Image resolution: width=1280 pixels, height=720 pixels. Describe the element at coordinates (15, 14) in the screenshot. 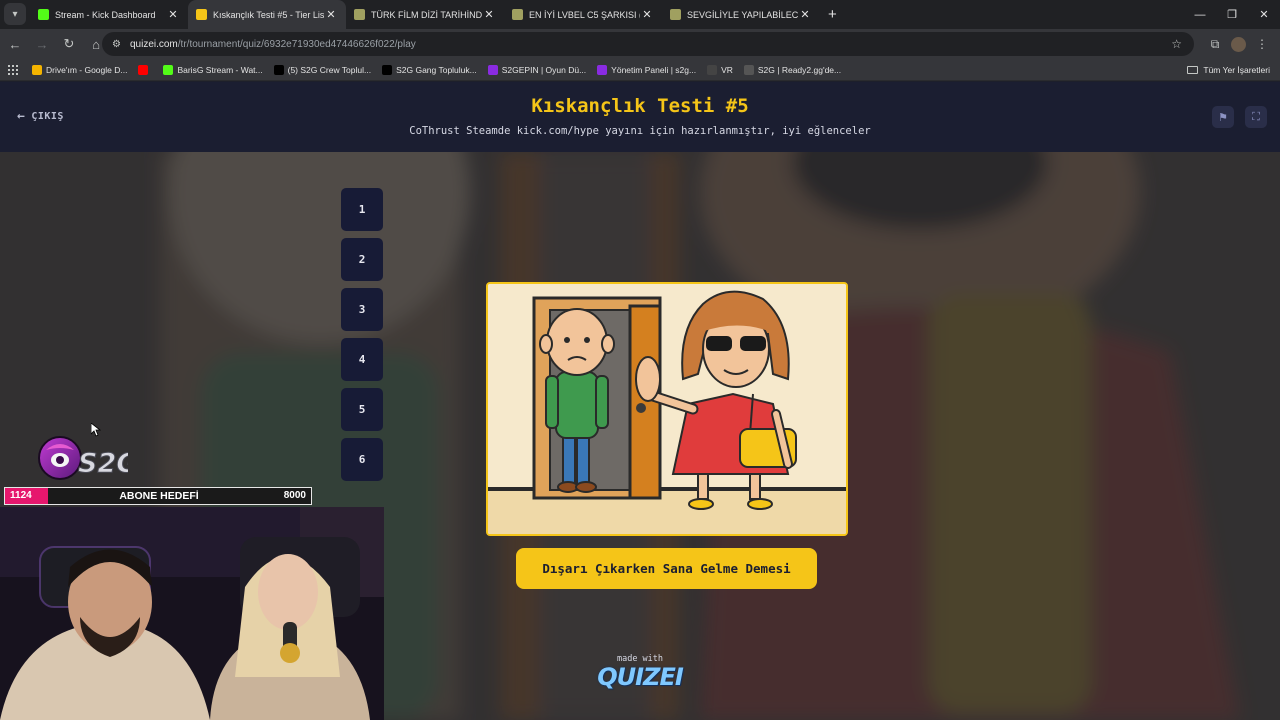

I see `tab-search-button: ▾` at that location.